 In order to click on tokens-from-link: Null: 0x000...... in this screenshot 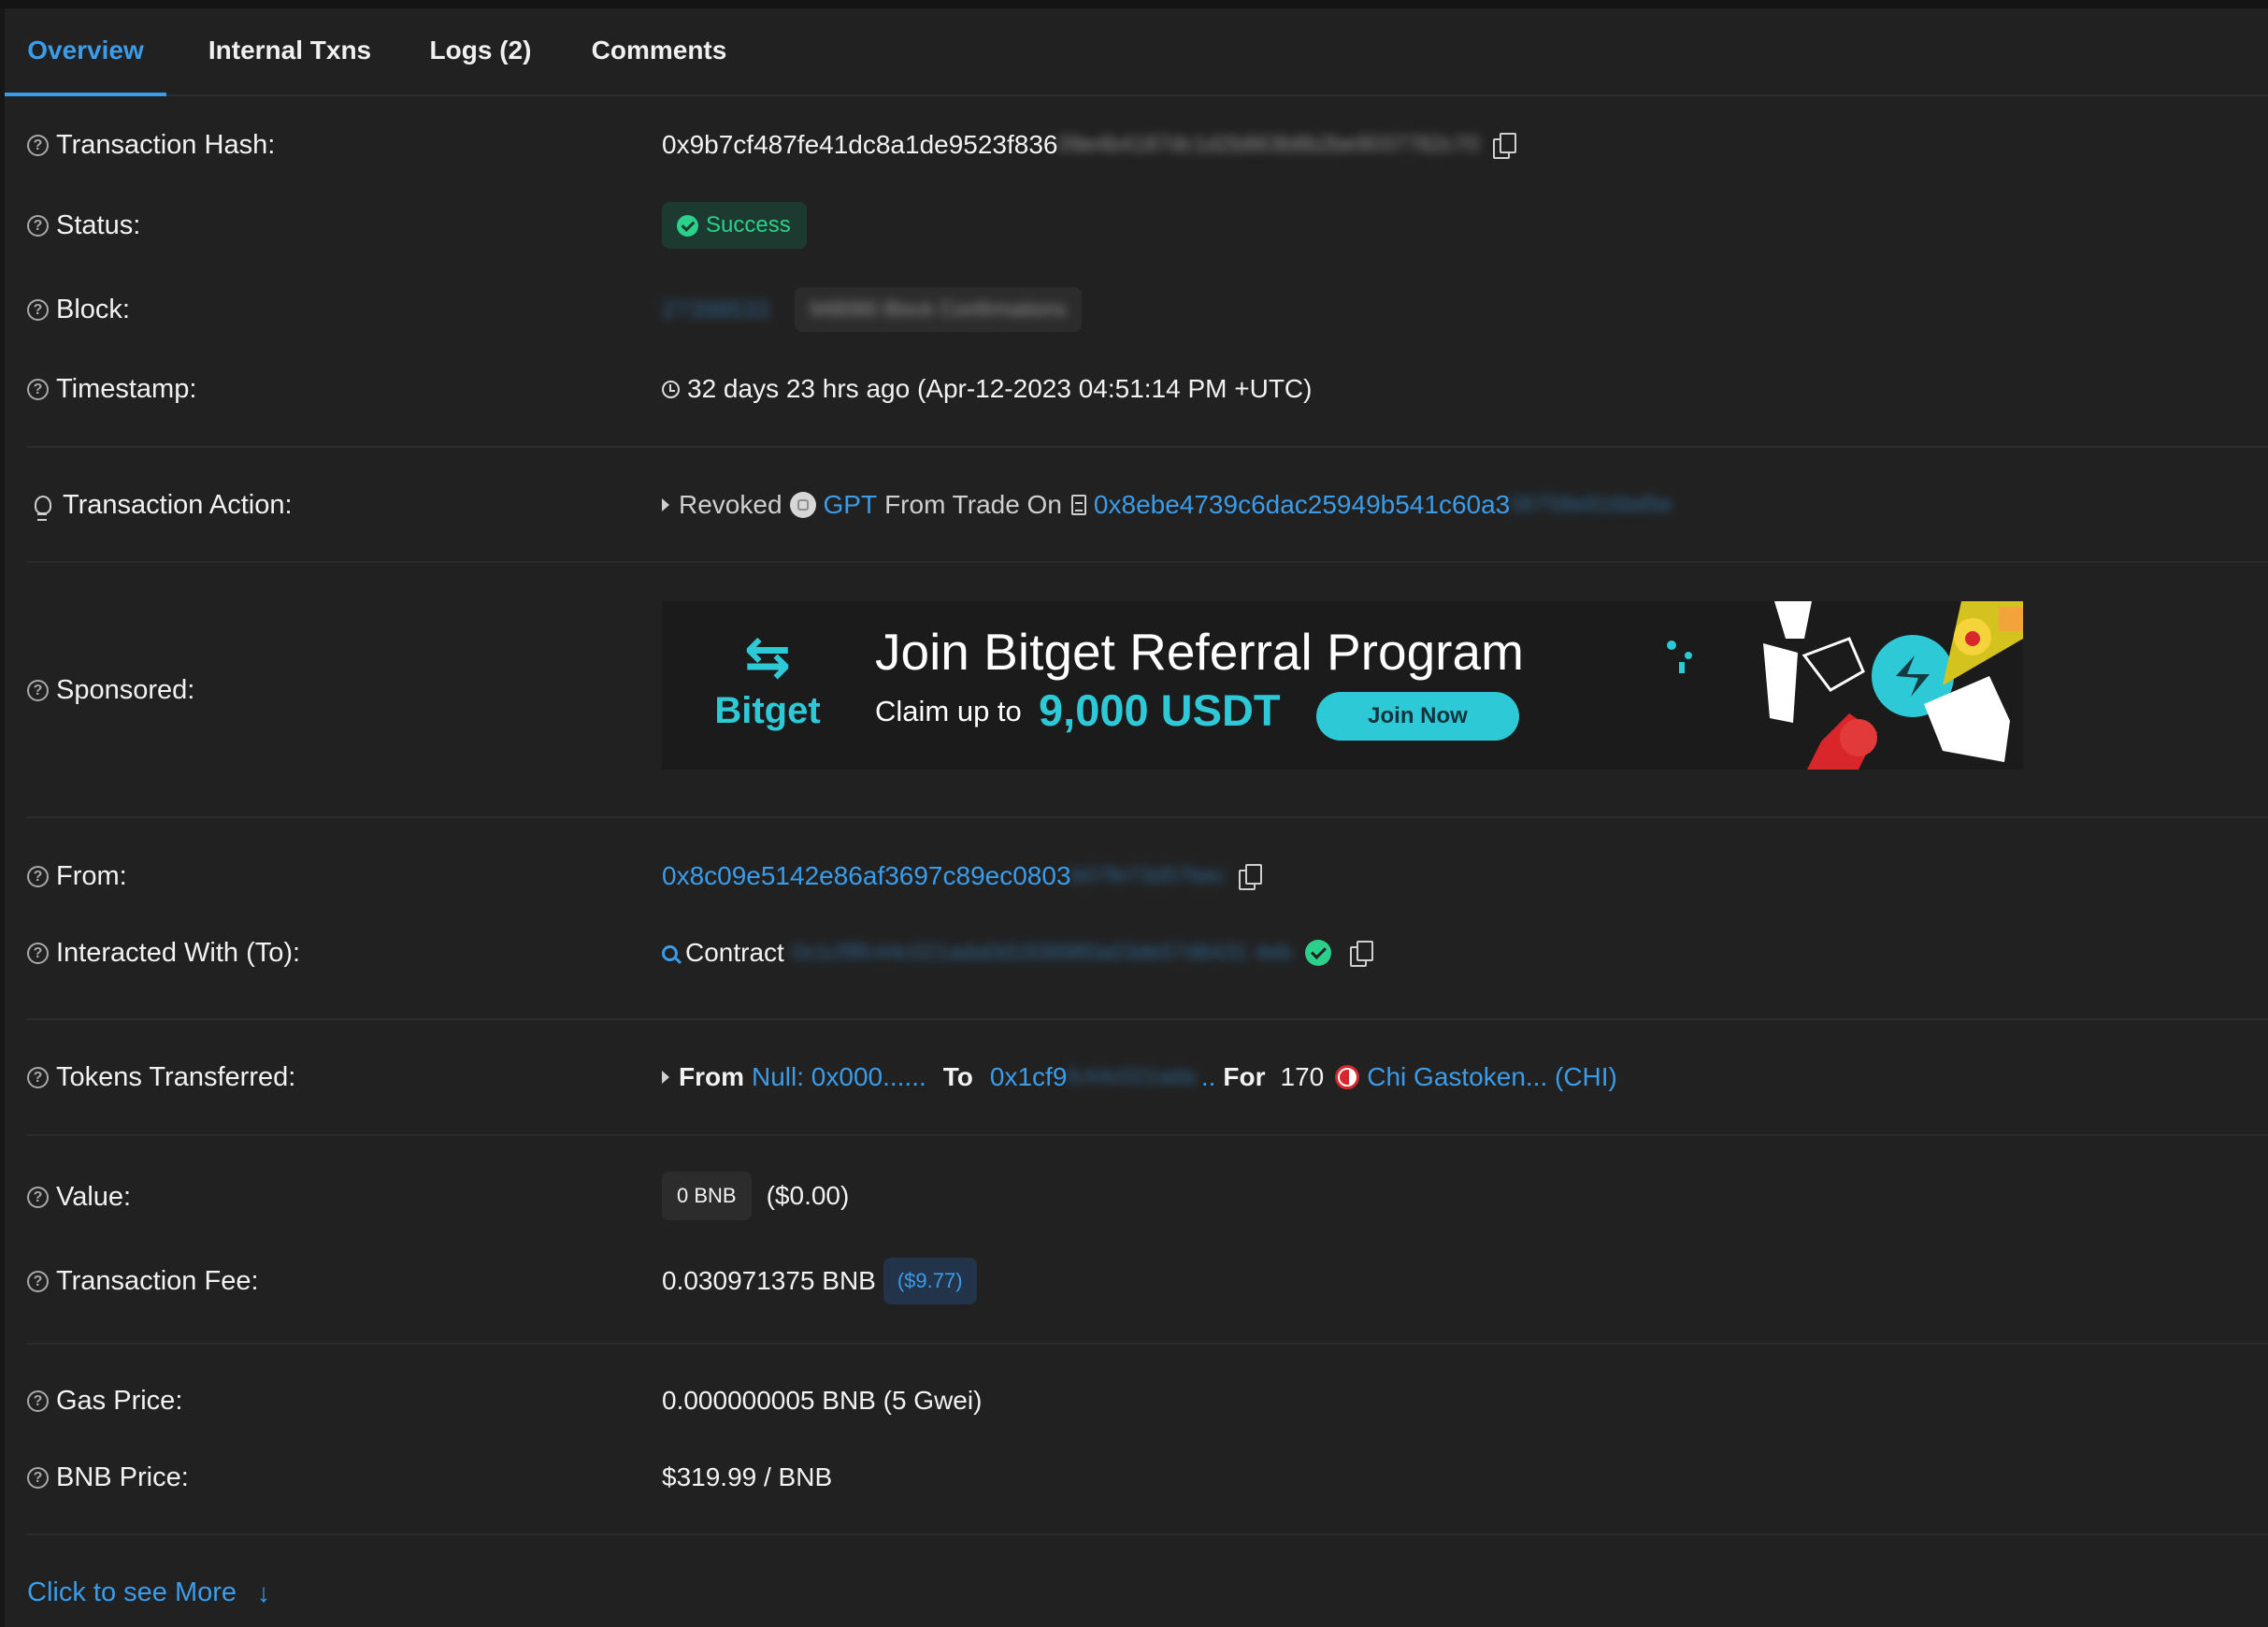, I will do `click(839, 1077)`.